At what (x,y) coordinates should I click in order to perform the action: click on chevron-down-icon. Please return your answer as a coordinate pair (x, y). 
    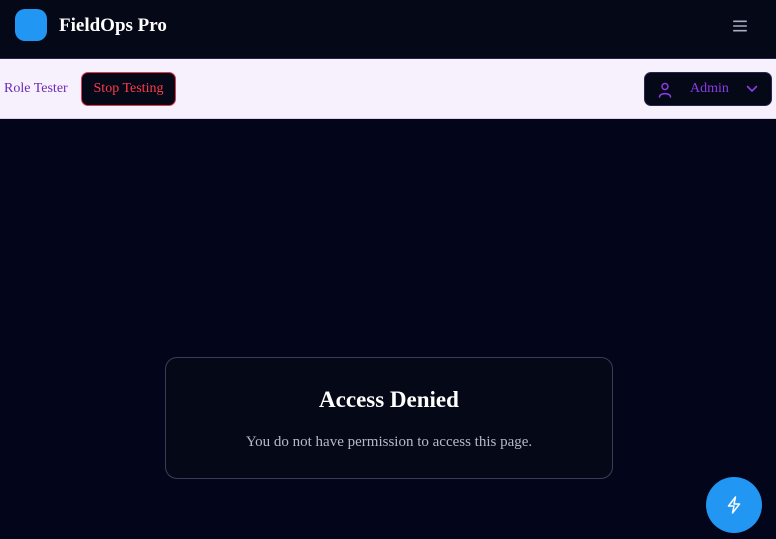
    Looking at the image, I should click on (752, 88).